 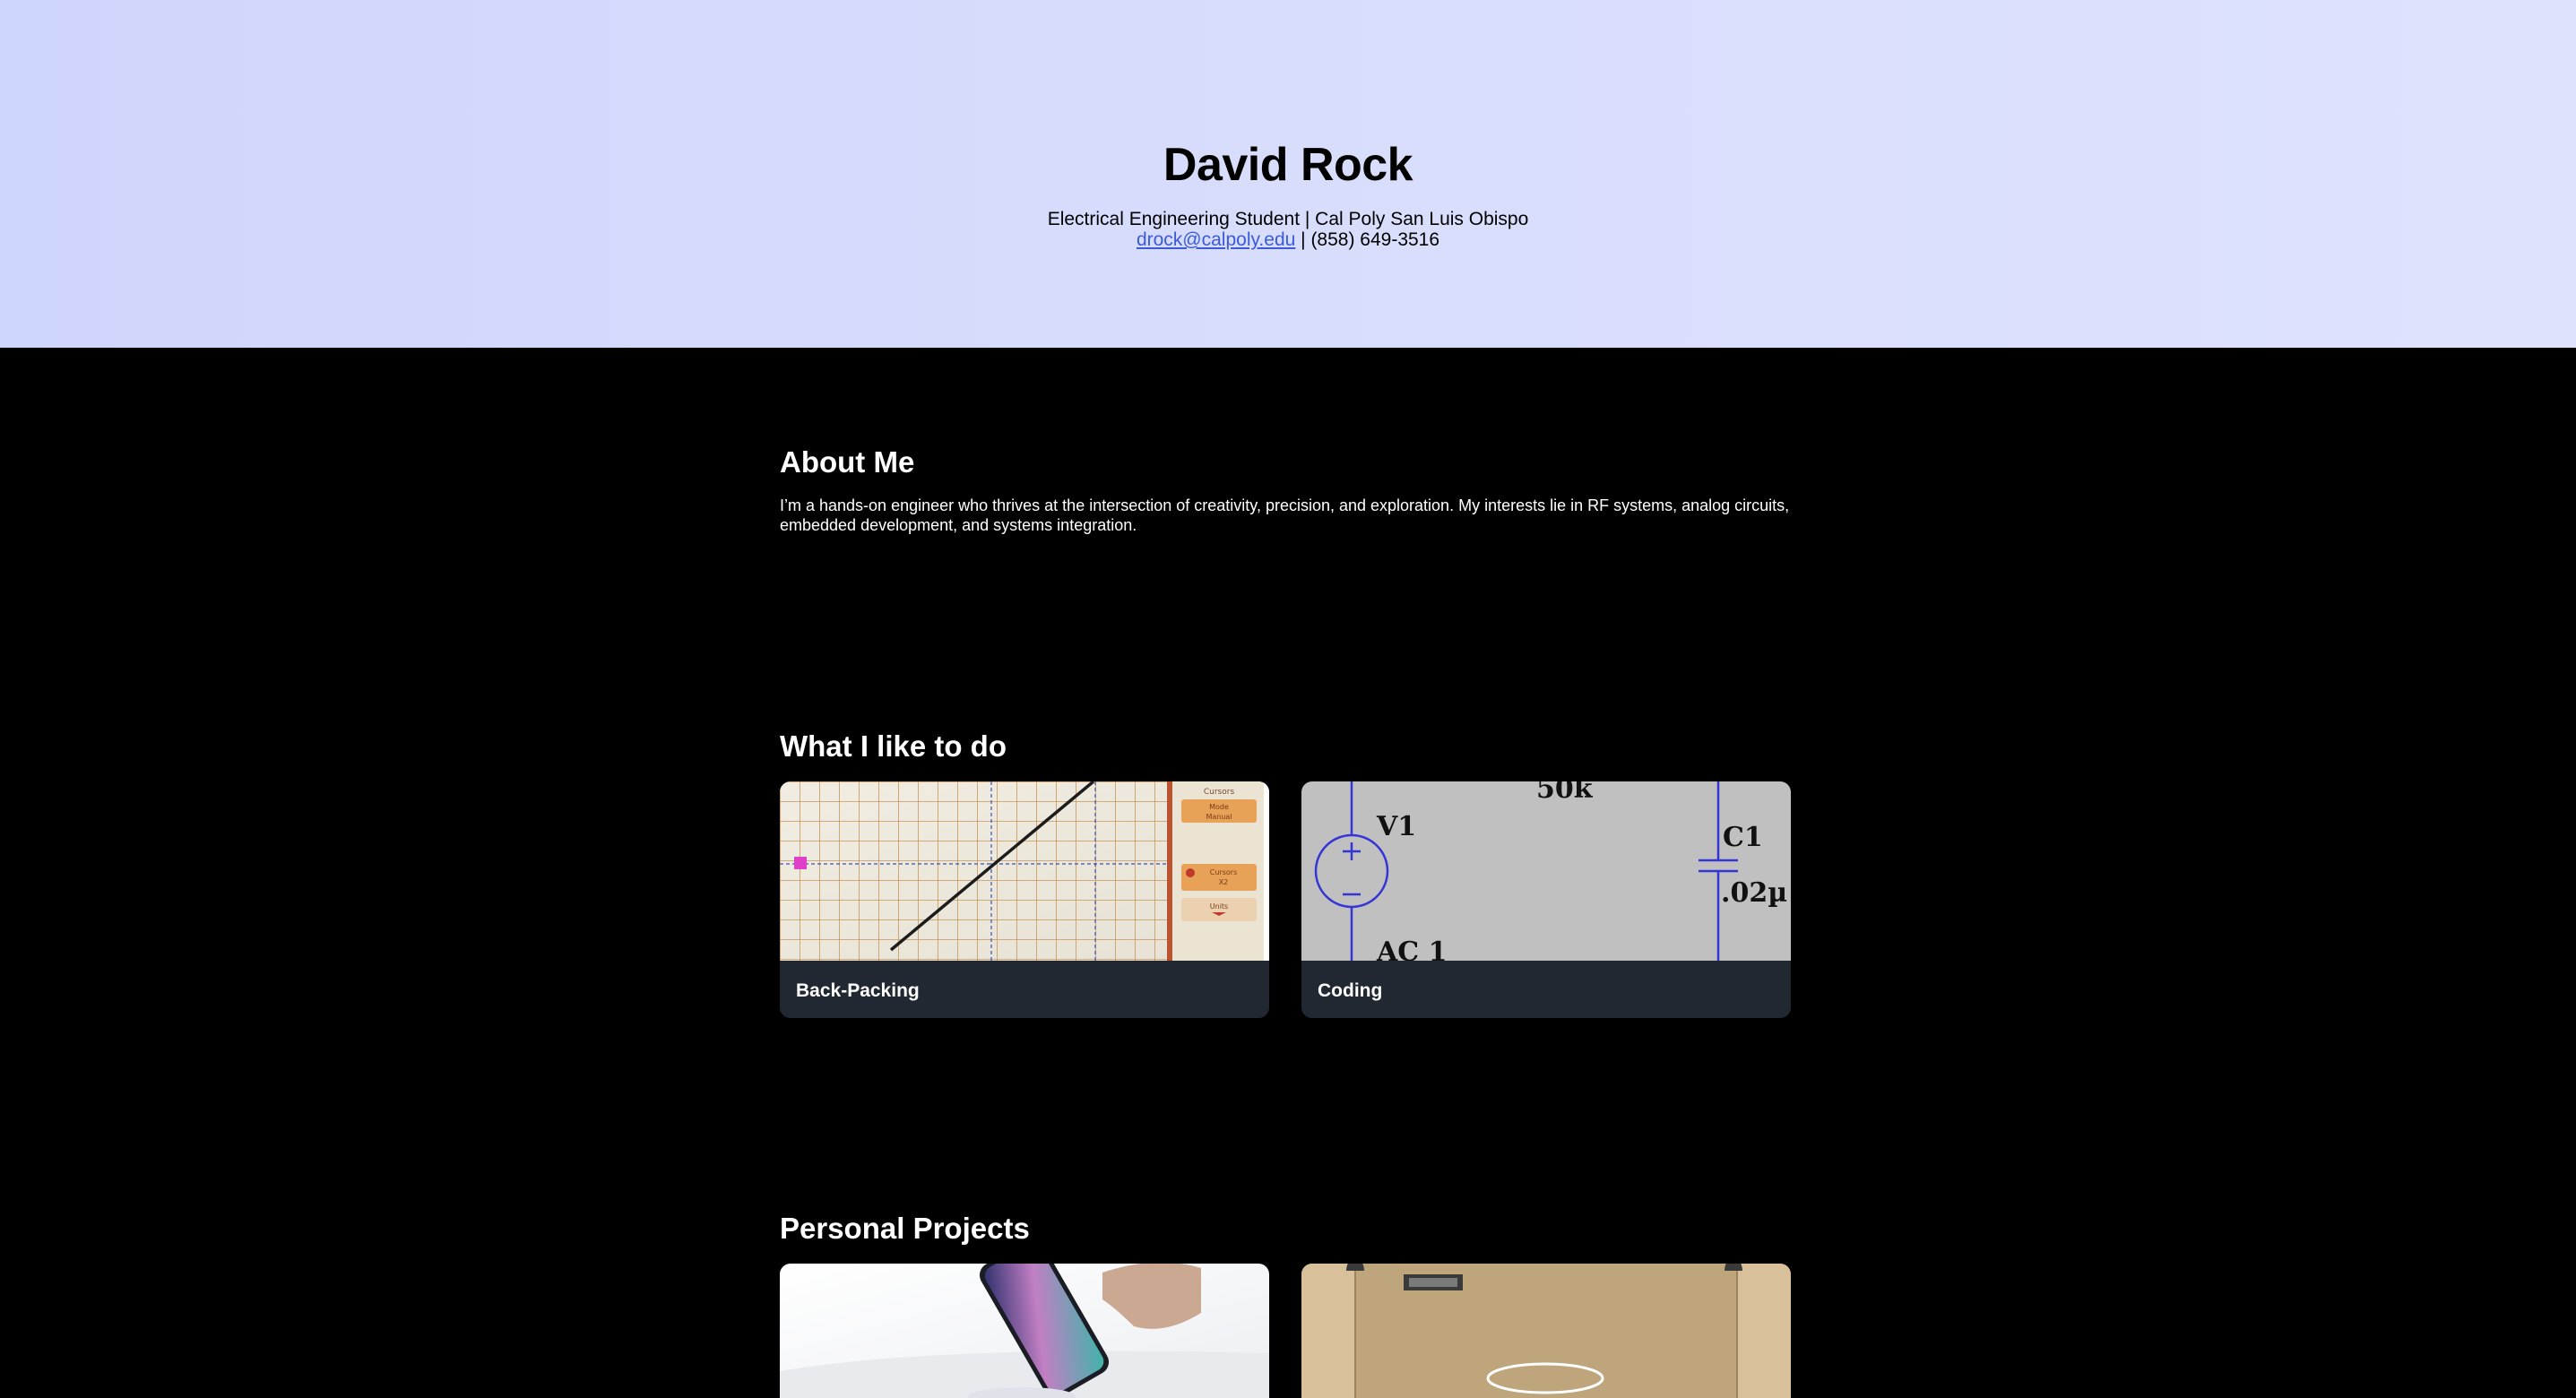 What do you see at coordinates (1546, 871) in the screenshot?
I see `circuit-schematic-icon: 50k V1 C1 .02µ AC 1` at bounding box center [1546, 871].